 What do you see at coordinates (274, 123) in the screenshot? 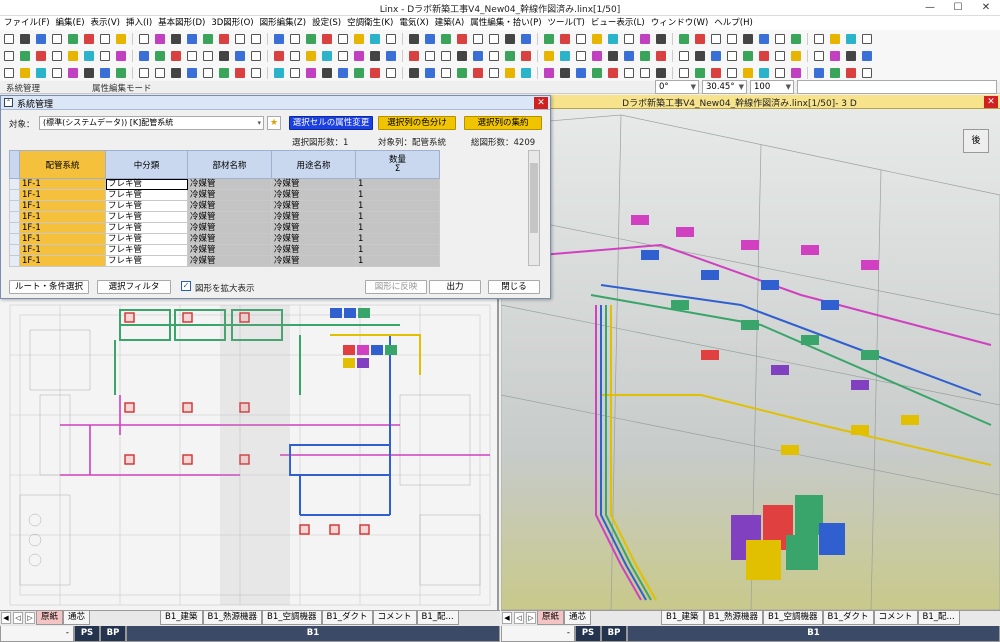
I see `favorite-star-icon: ★` at bounding box center [274, 123].